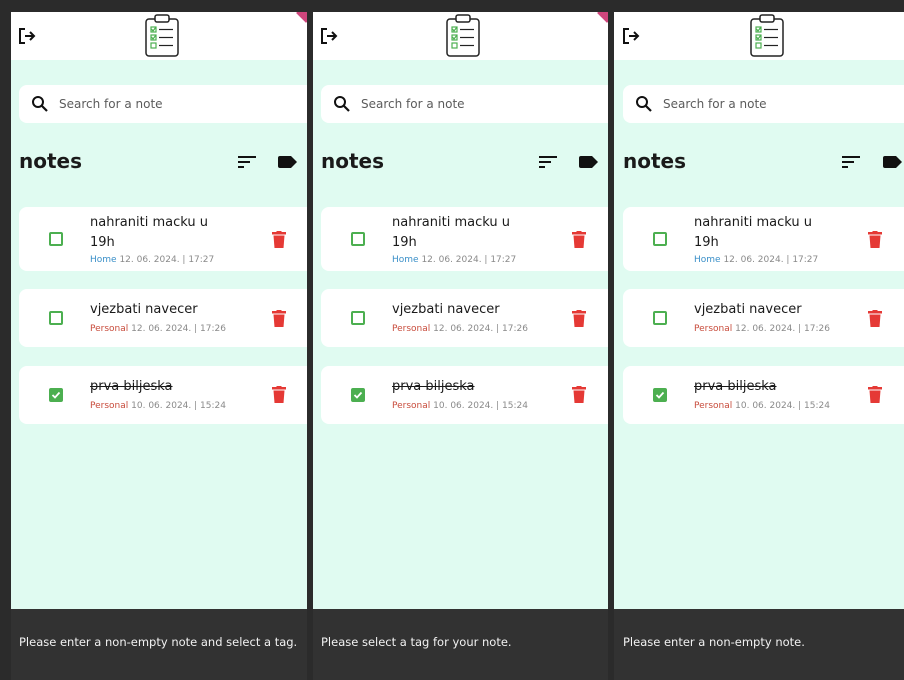 The image size is (904, 680). I want to click on snackbar-message: Please enter a non-empty note., so click(714, 642).